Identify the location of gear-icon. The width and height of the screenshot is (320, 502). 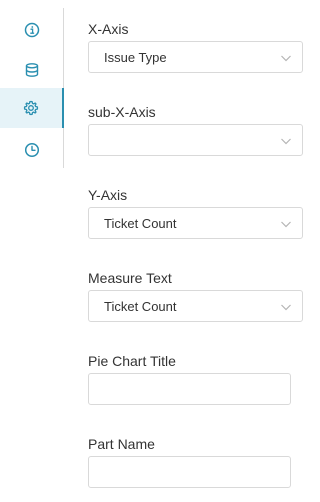
(31, 108).